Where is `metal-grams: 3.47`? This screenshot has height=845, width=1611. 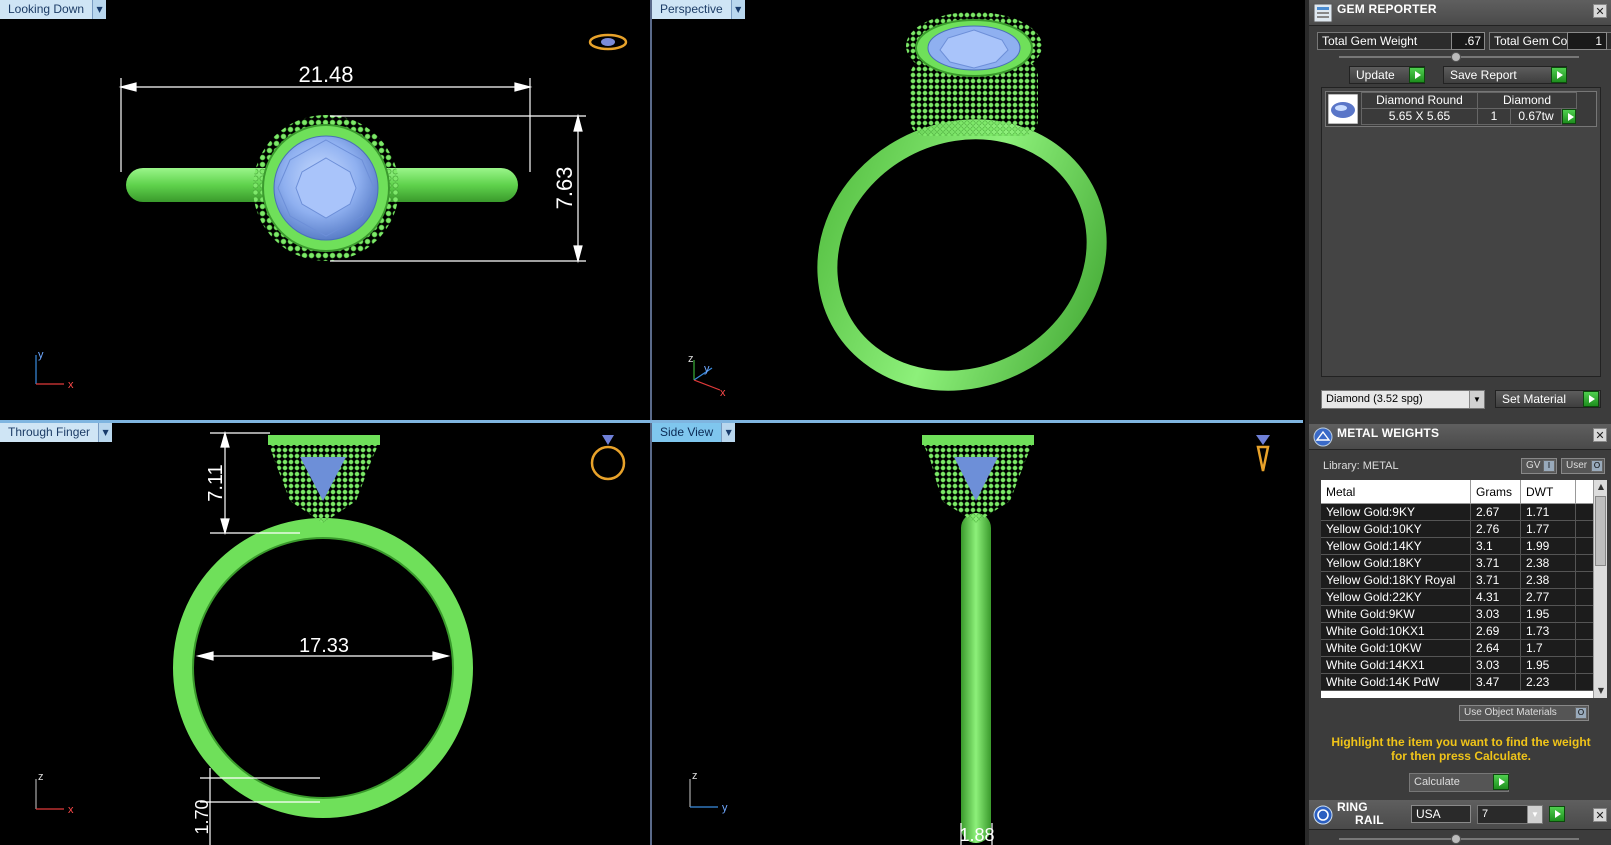 metal-grams: 3.47 is located at coordinates (1496, 682).